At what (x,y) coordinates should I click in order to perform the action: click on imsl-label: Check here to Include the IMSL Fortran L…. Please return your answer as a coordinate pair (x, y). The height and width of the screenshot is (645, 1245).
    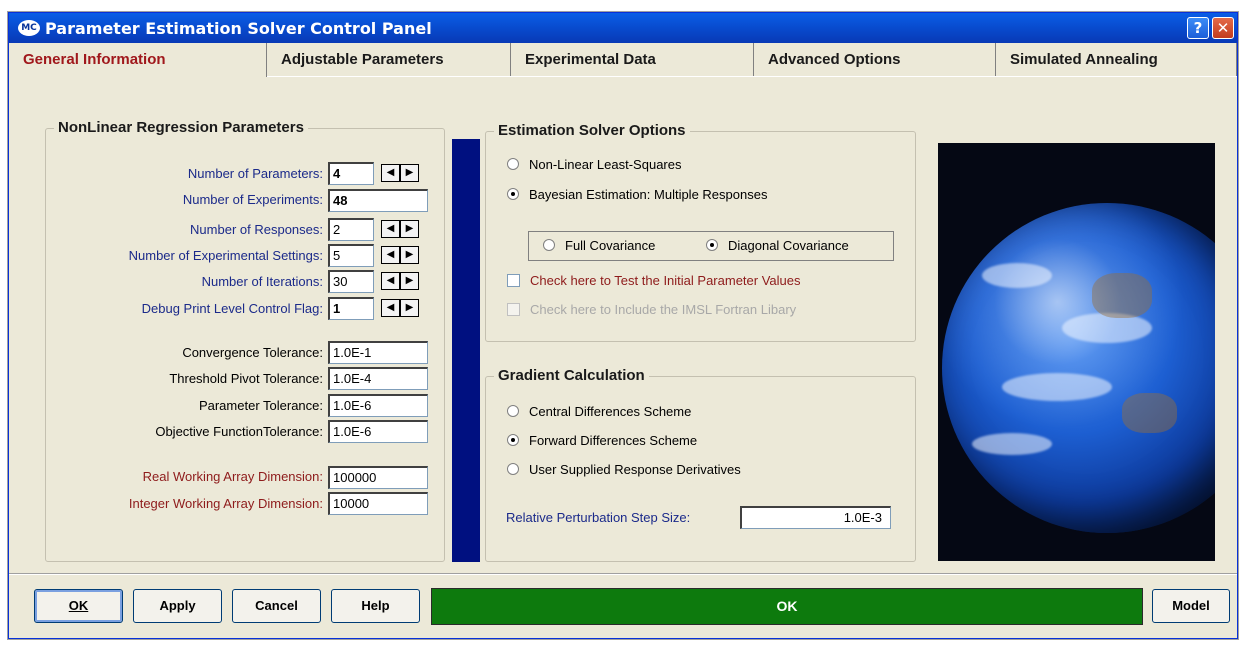
    Looking at the image, I should click on (663, 309).